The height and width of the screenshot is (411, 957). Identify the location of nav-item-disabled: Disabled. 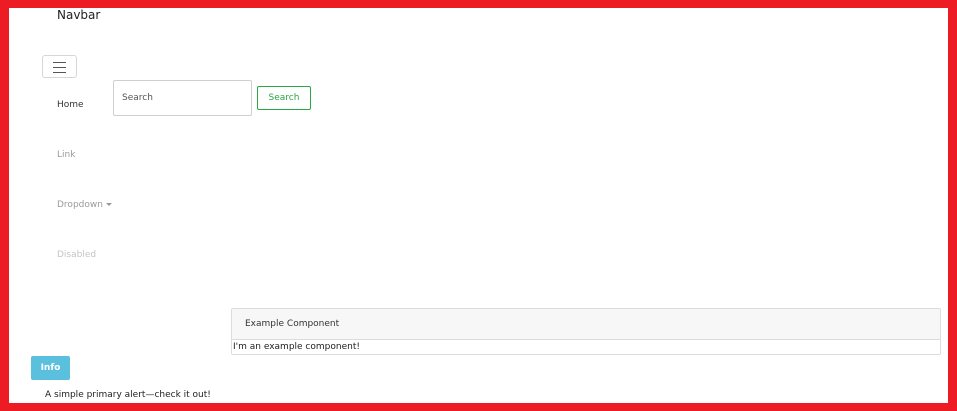
(77, 255).